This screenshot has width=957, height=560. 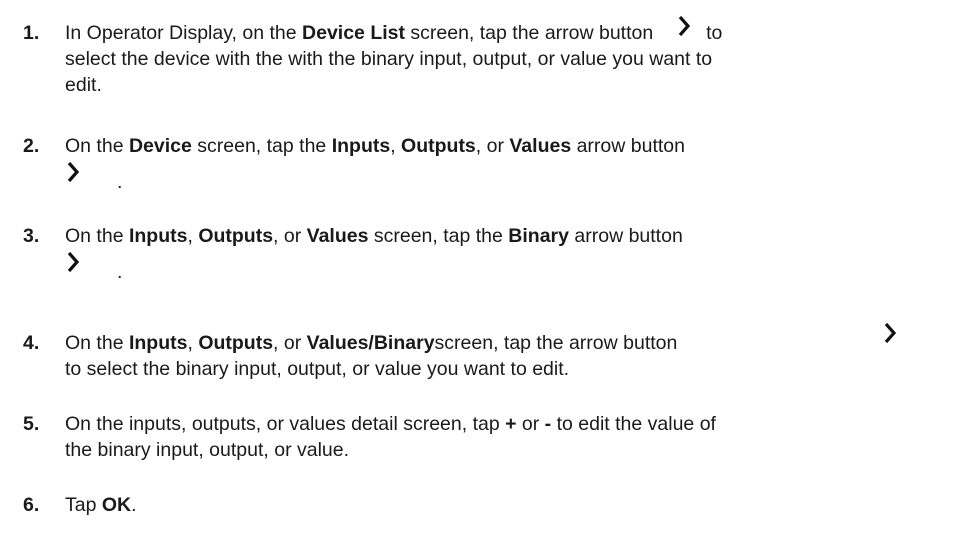 What do you see at coordinates (353, 33) in the screenshot?
I see `ui-label: Device List` at bounding box center [353, 33].